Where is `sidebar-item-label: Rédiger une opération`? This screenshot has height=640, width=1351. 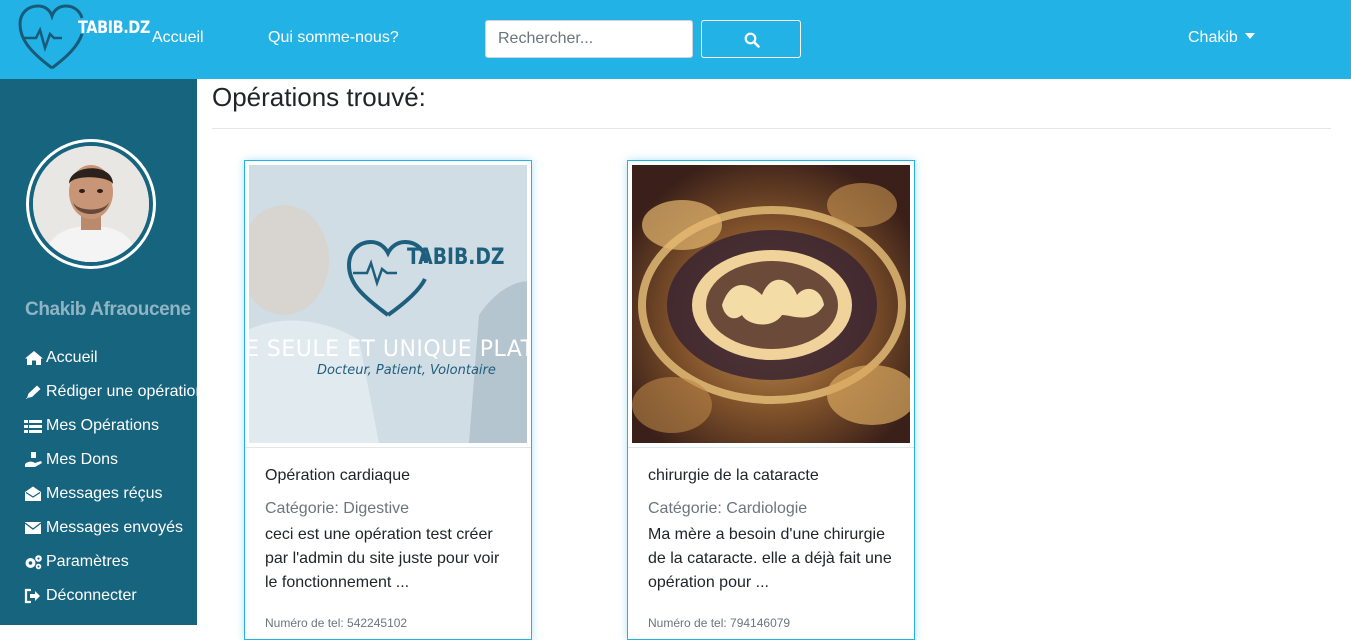
sidebar-item-label: Rédiger une opération is located at coordinates (121, 391).